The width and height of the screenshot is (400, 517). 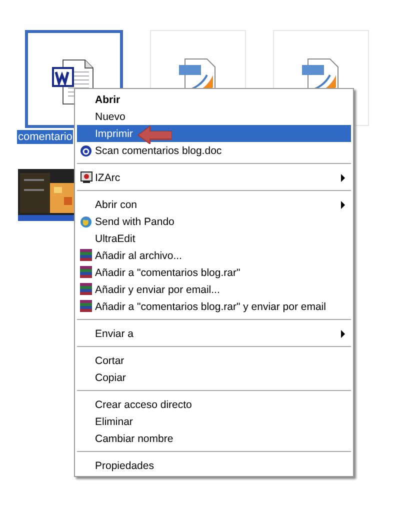 I want to click on arrow-icon, so click(x=155, y=135).